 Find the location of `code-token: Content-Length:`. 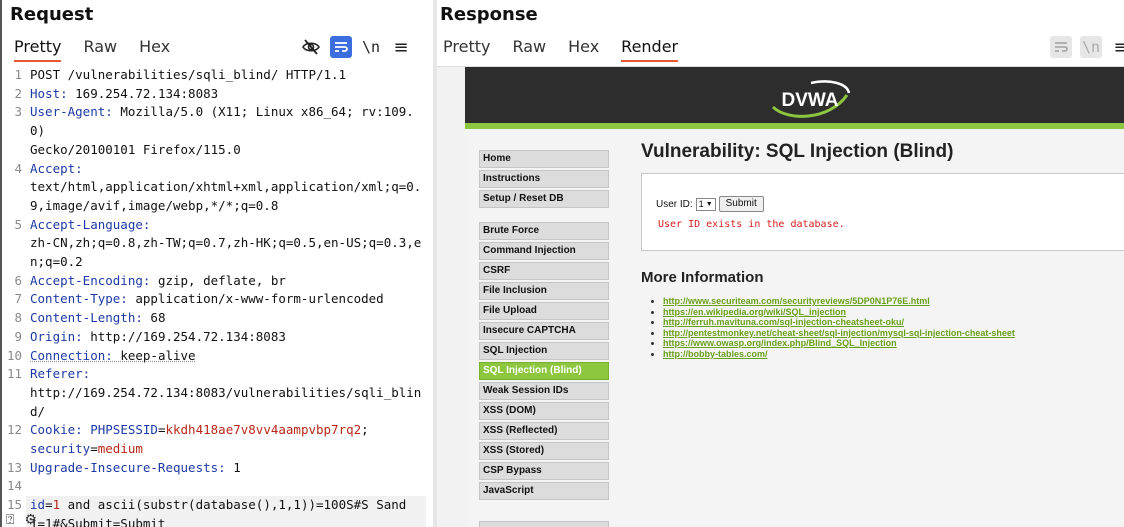

code-token: Content-Length: is located at coordinates (90, 318).